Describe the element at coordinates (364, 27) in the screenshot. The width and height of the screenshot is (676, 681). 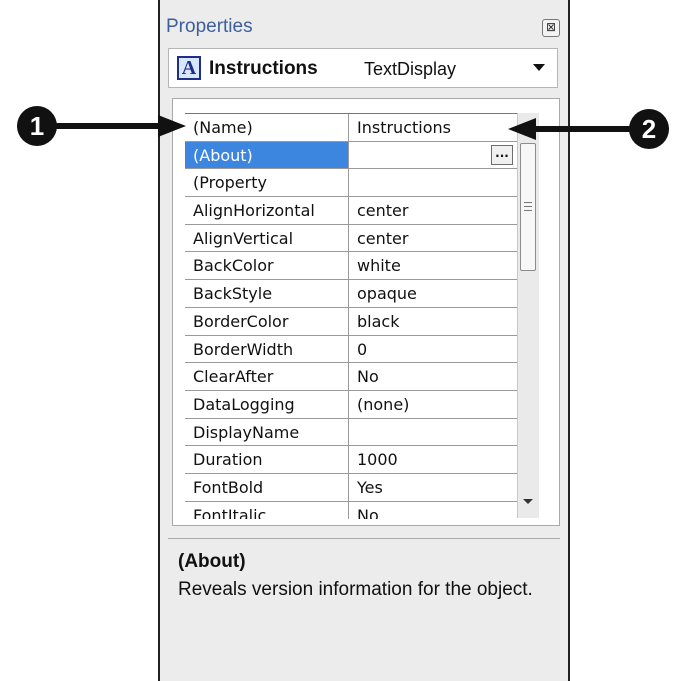
I see `panel-titlebar: Properties ⊠` at that location.